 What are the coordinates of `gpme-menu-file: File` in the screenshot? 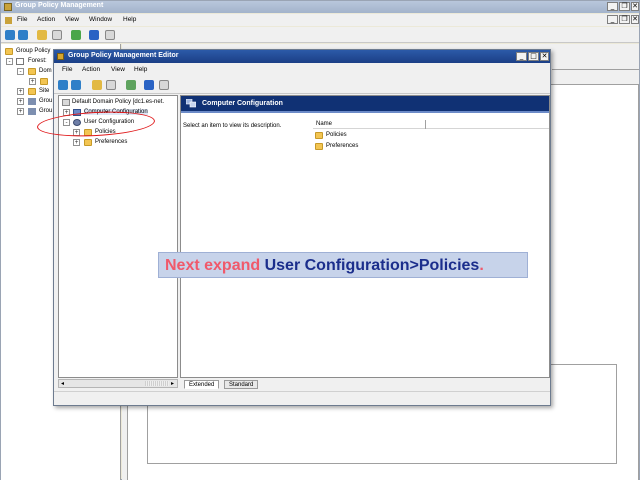 It's located at (67, 69).